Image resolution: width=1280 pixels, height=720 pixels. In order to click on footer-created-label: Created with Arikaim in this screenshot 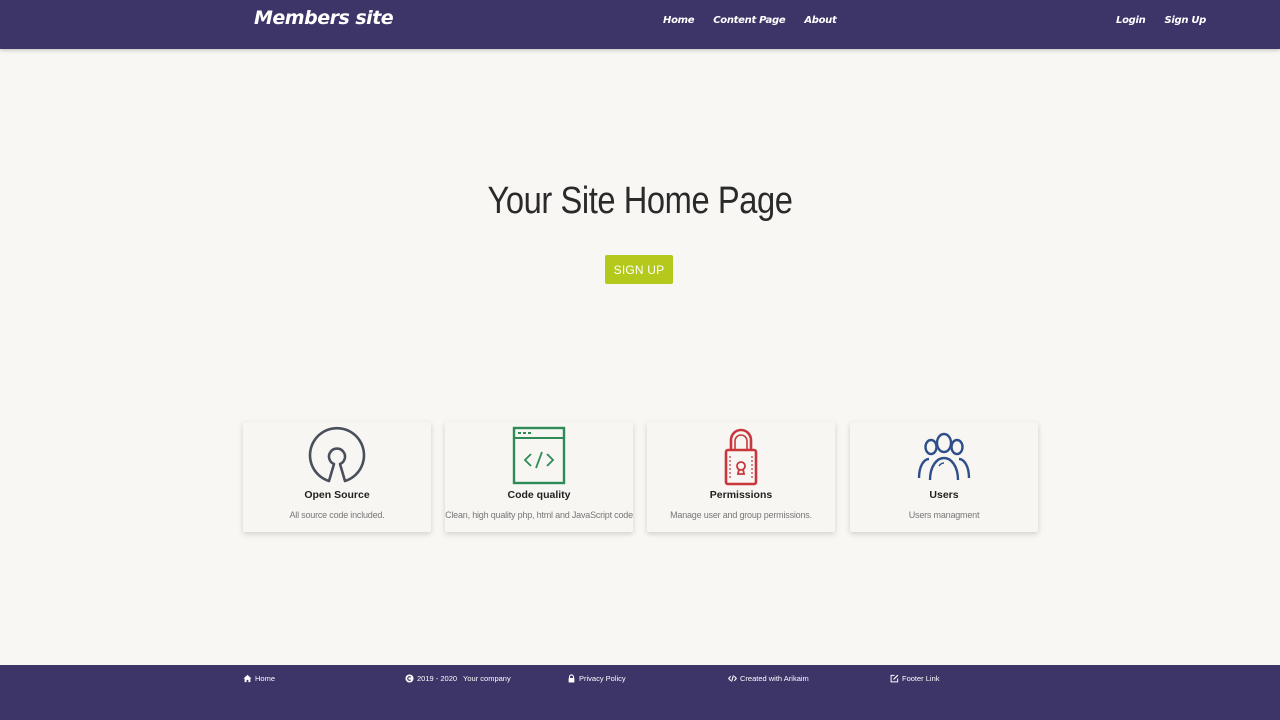, I will do `click(774, 678)`.